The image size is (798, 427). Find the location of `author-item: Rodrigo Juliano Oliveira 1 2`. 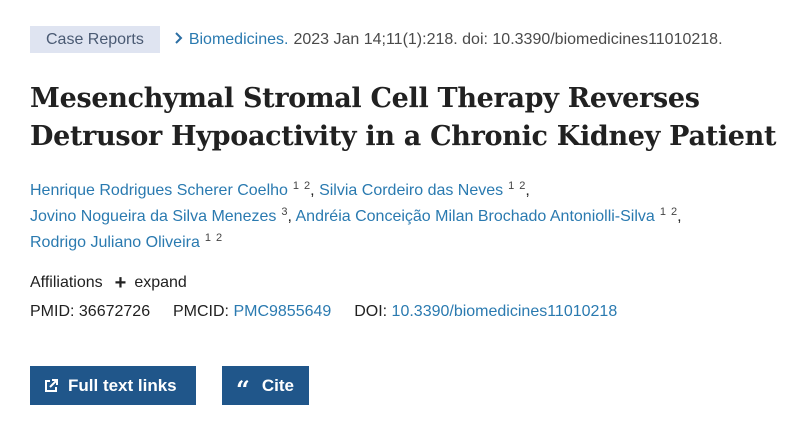

author-item: Rodrigo Juliano Oliveira 1 2 is located at coordinates (126, 241).